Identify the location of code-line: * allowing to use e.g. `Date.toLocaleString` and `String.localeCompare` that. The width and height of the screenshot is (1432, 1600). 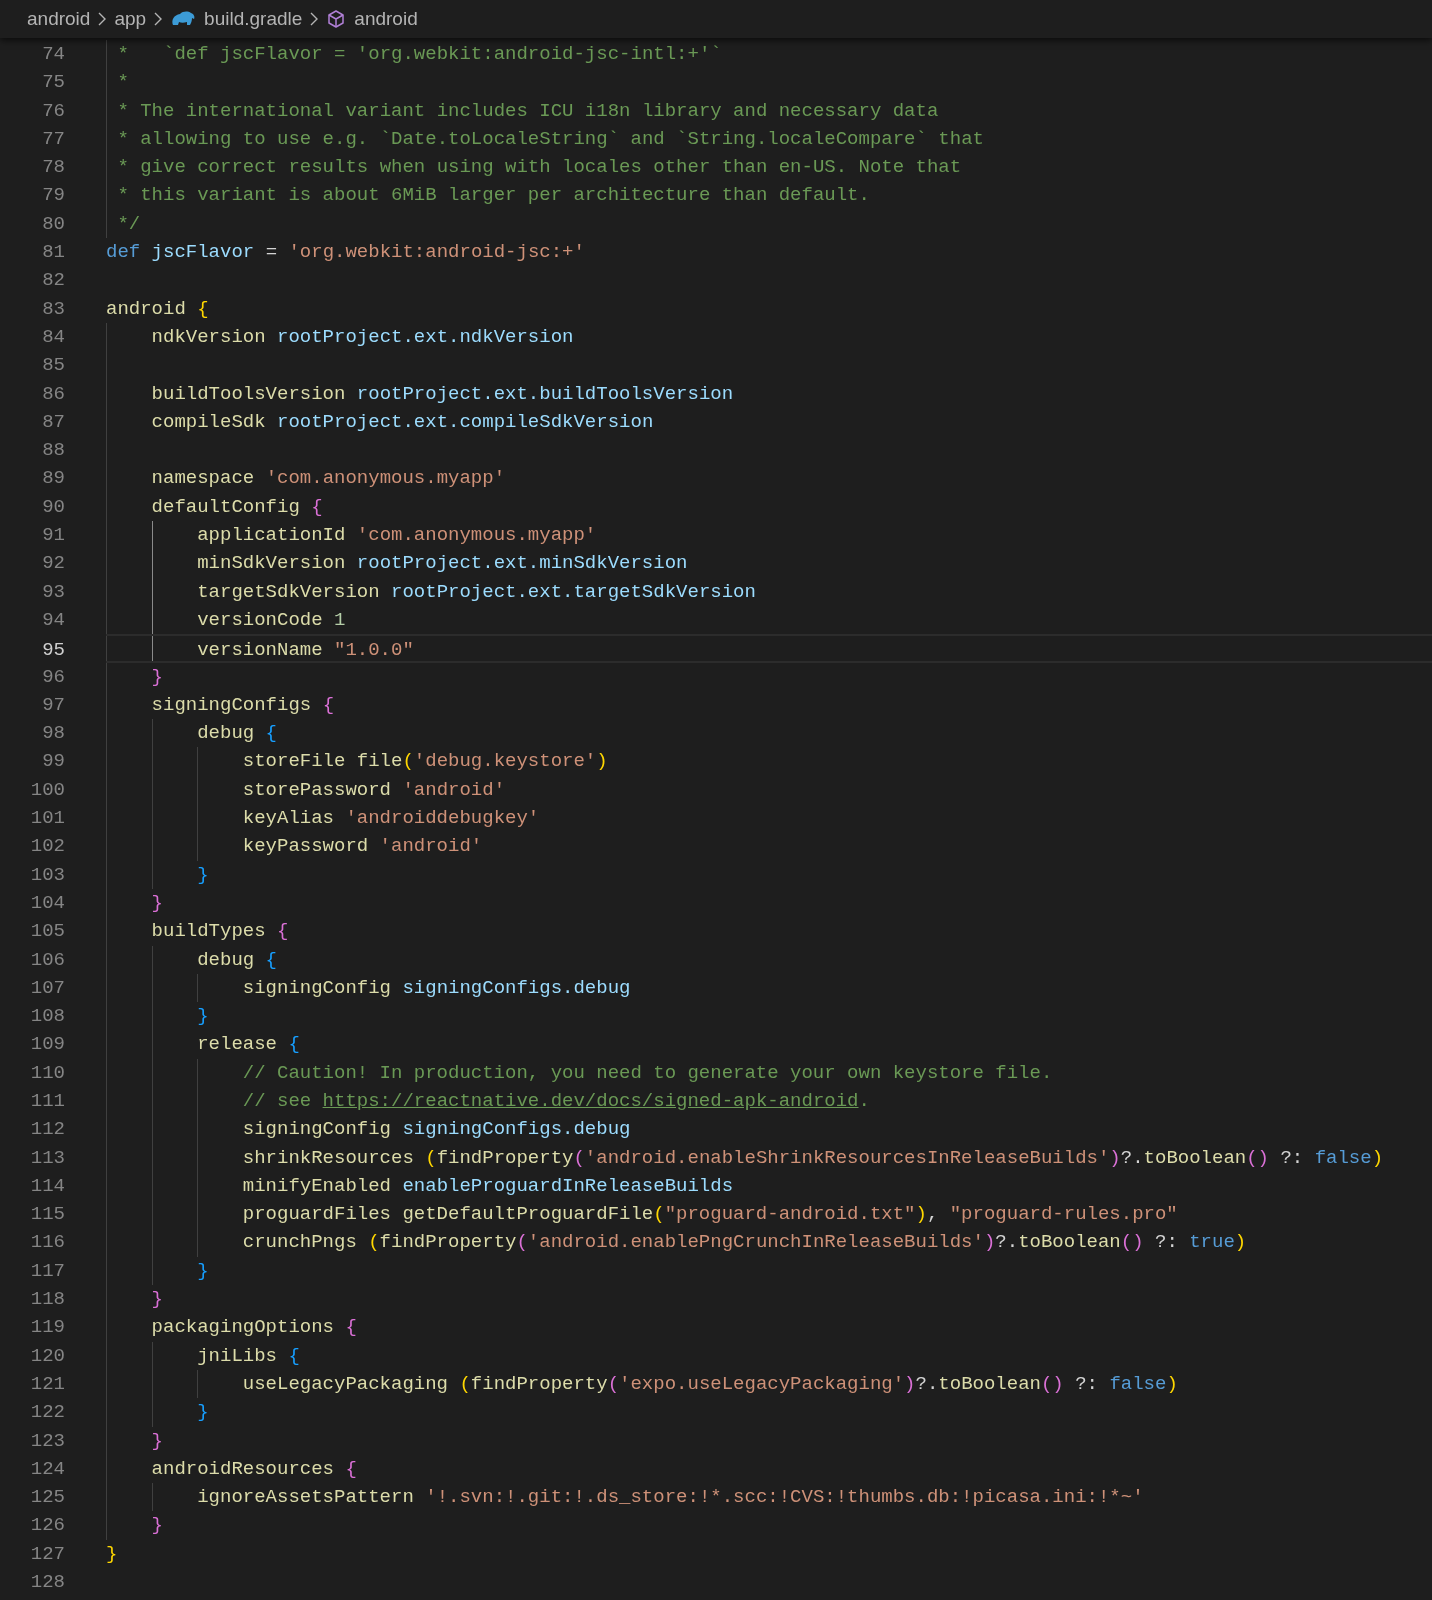
(550, 139).